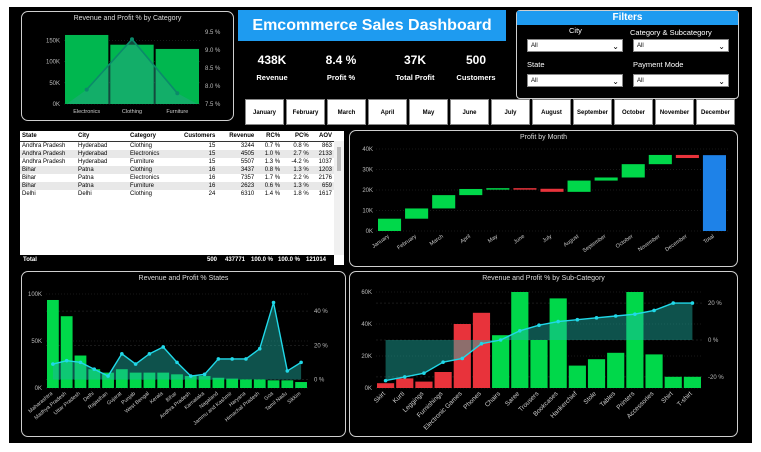 This screenshot has width=761, height=452. I want to click on table-cell: -4.2 %, so click(300, 162).